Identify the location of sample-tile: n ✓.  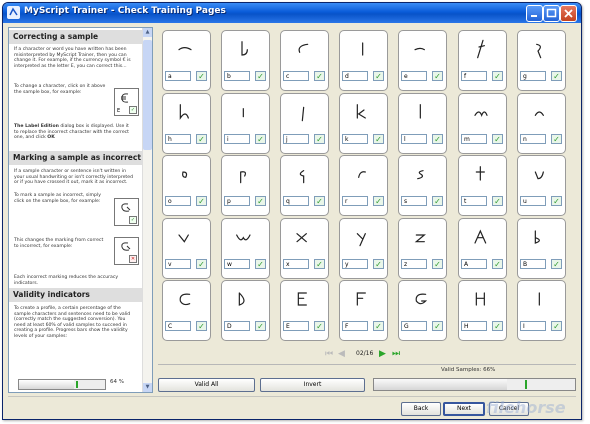
(541, 123).